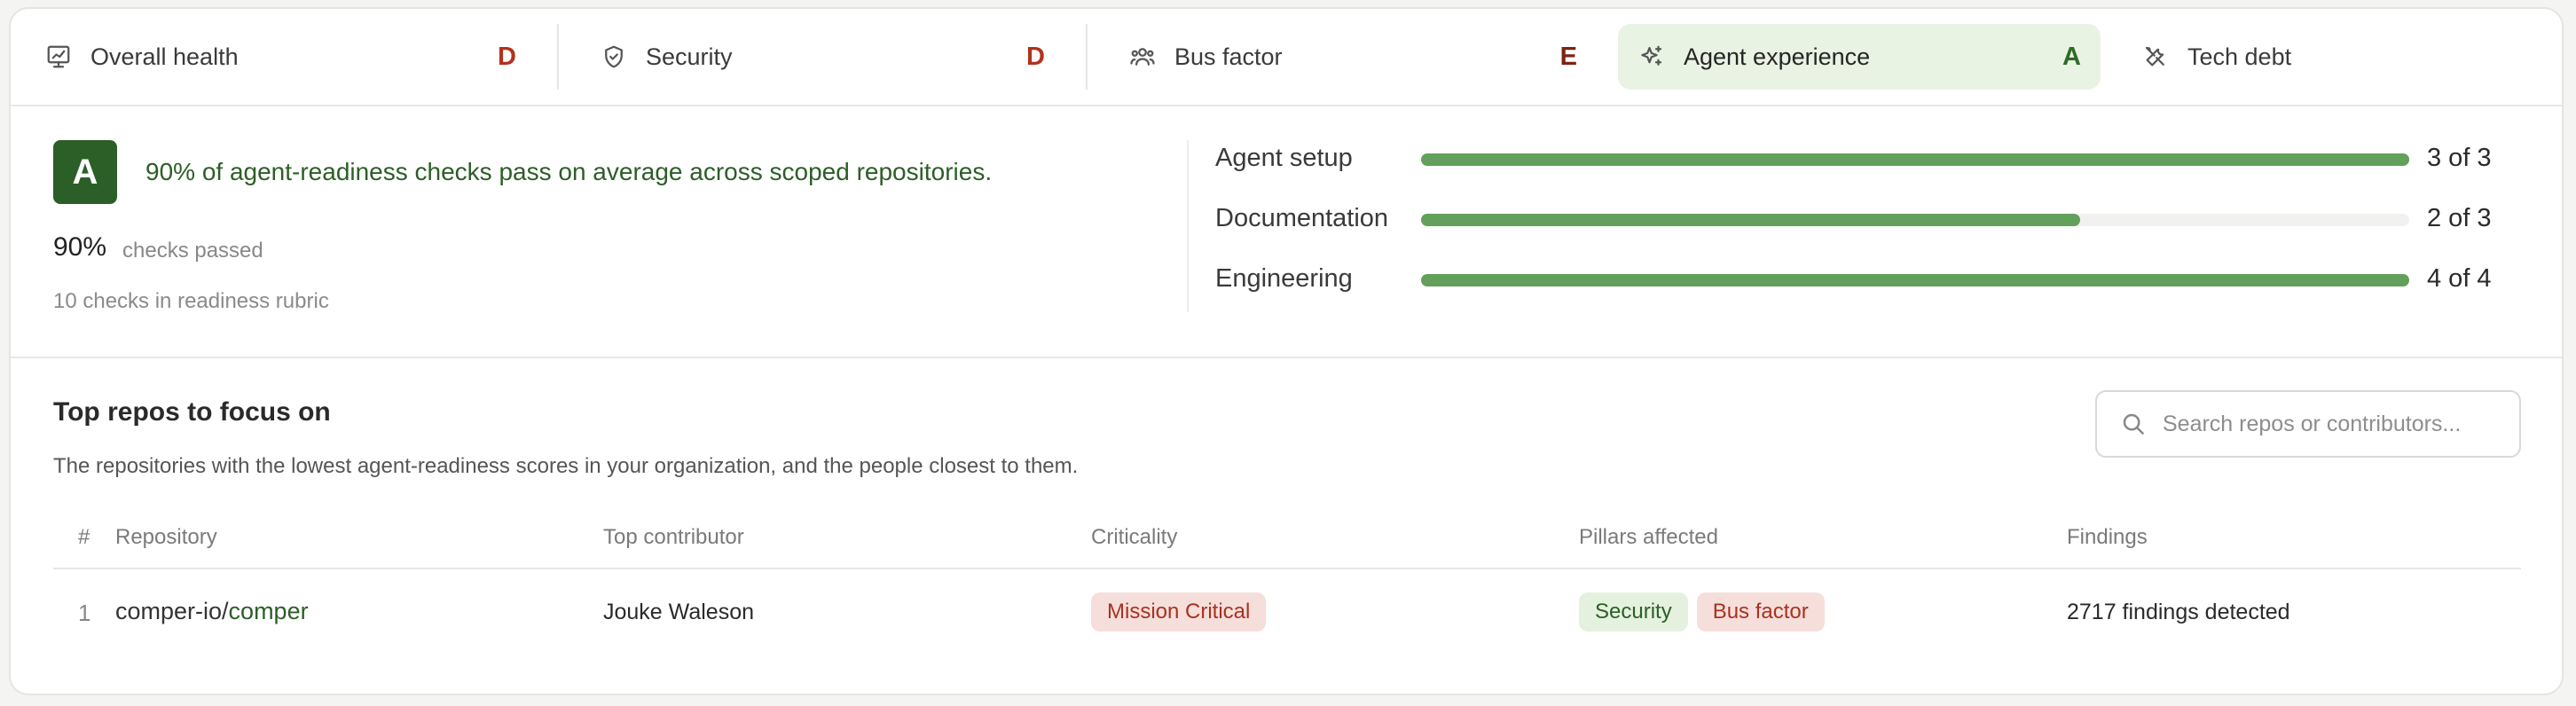 The width and height of the screenshot is (2576, 706). What do you see at coordinates (1648, 537) in the screenshot?
I see `col-pillars: Pillars affected` at bounding box center [1648, 537].